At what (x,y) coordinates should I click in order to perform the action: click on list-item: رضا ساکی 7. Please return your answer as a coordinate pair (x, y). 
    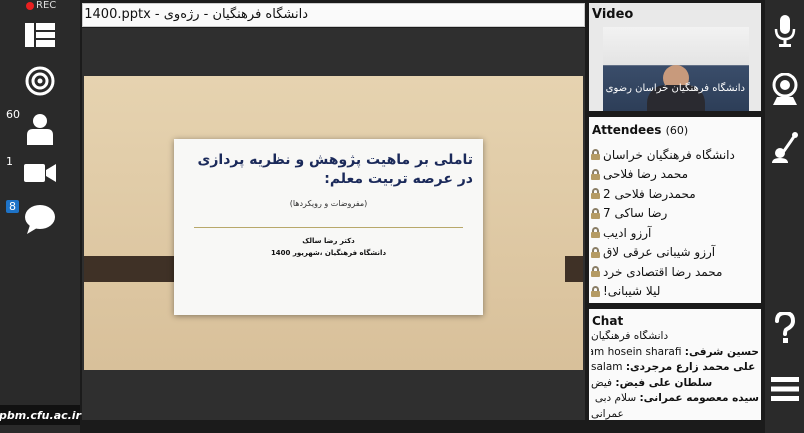
    Looking at the image, I should click on (675, 214).